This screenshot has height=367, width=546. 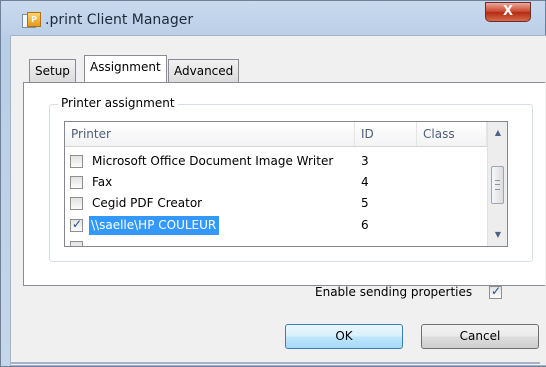 I want to click on tab-advanced: Advanced, so click(x=204, y=70).